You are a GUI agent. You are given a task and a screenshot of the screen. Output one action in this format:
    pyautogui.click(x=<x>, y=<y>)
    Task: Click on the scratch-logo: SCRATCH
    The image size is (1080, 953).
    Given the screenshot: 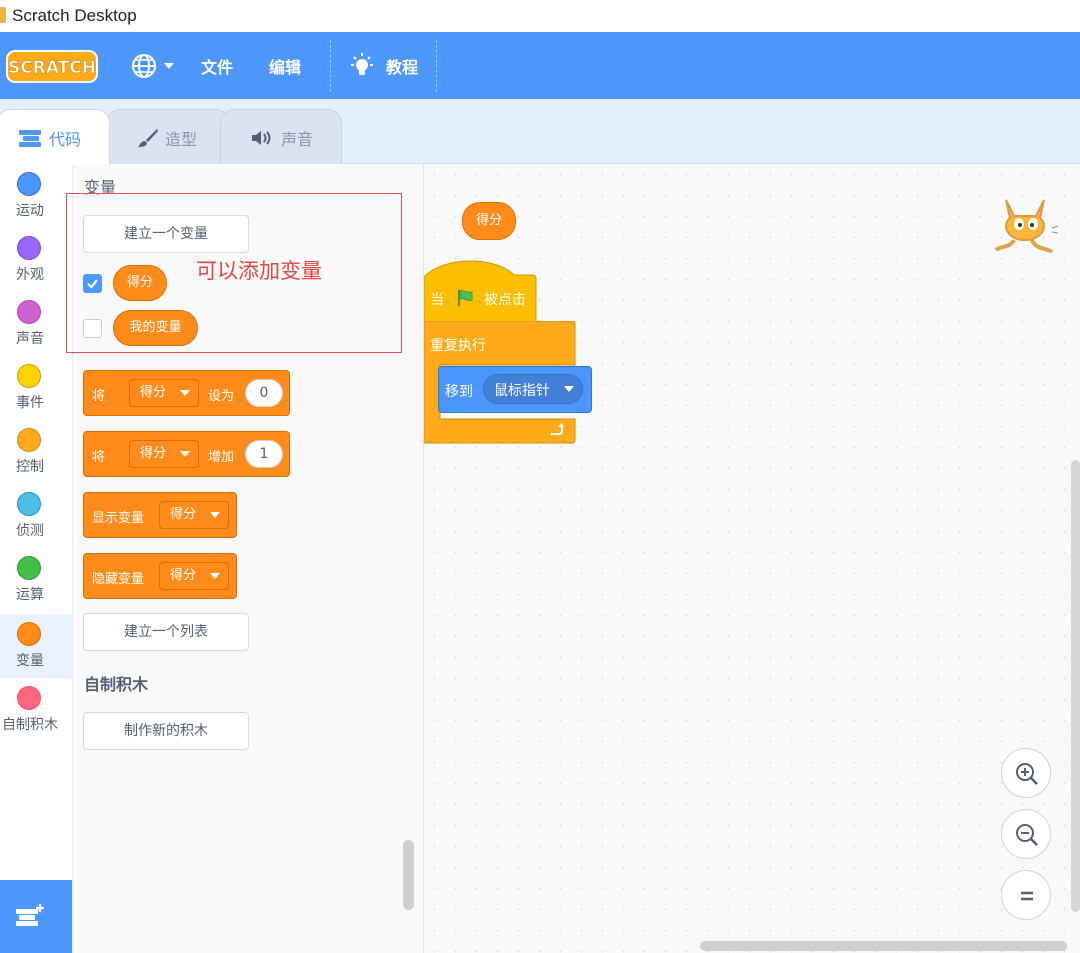 What is the action you would take?
    pyautogui.click(x=52, y=66)
    